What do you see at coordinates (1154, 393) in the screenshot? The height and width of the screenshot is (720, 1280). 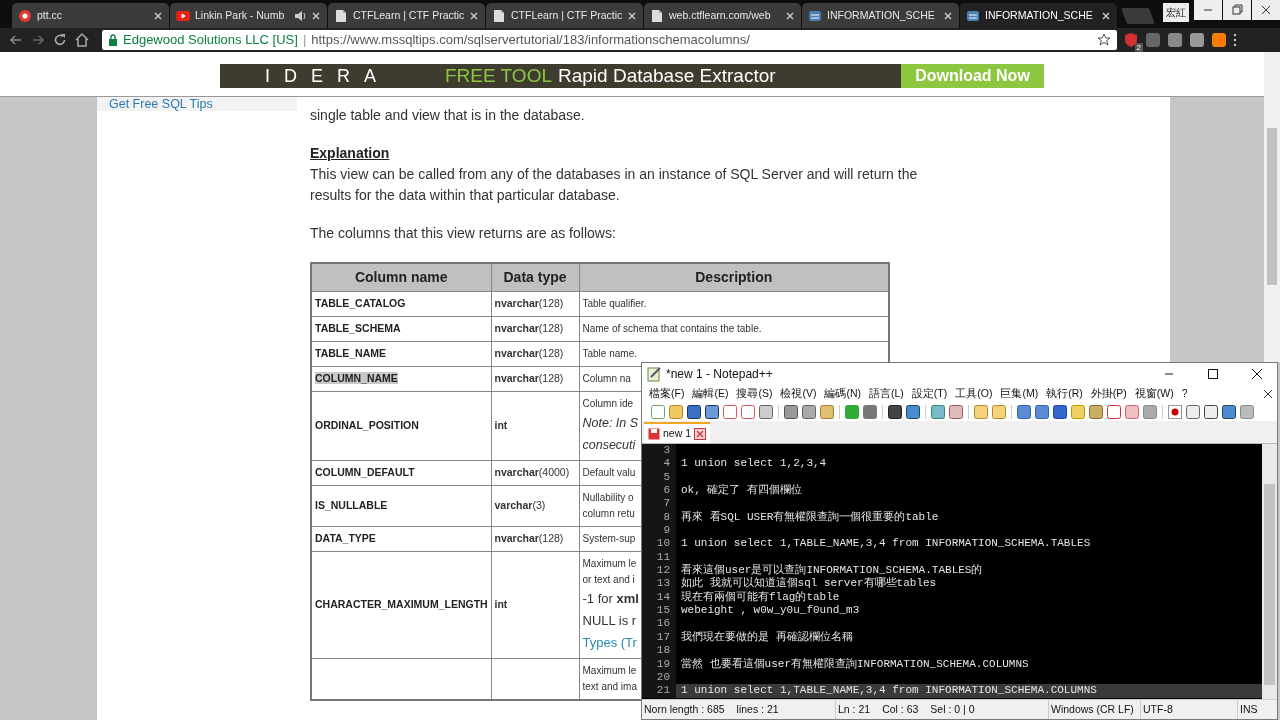 I see `menu-item: 視窗(W)` at bounding box center [1154, 393].